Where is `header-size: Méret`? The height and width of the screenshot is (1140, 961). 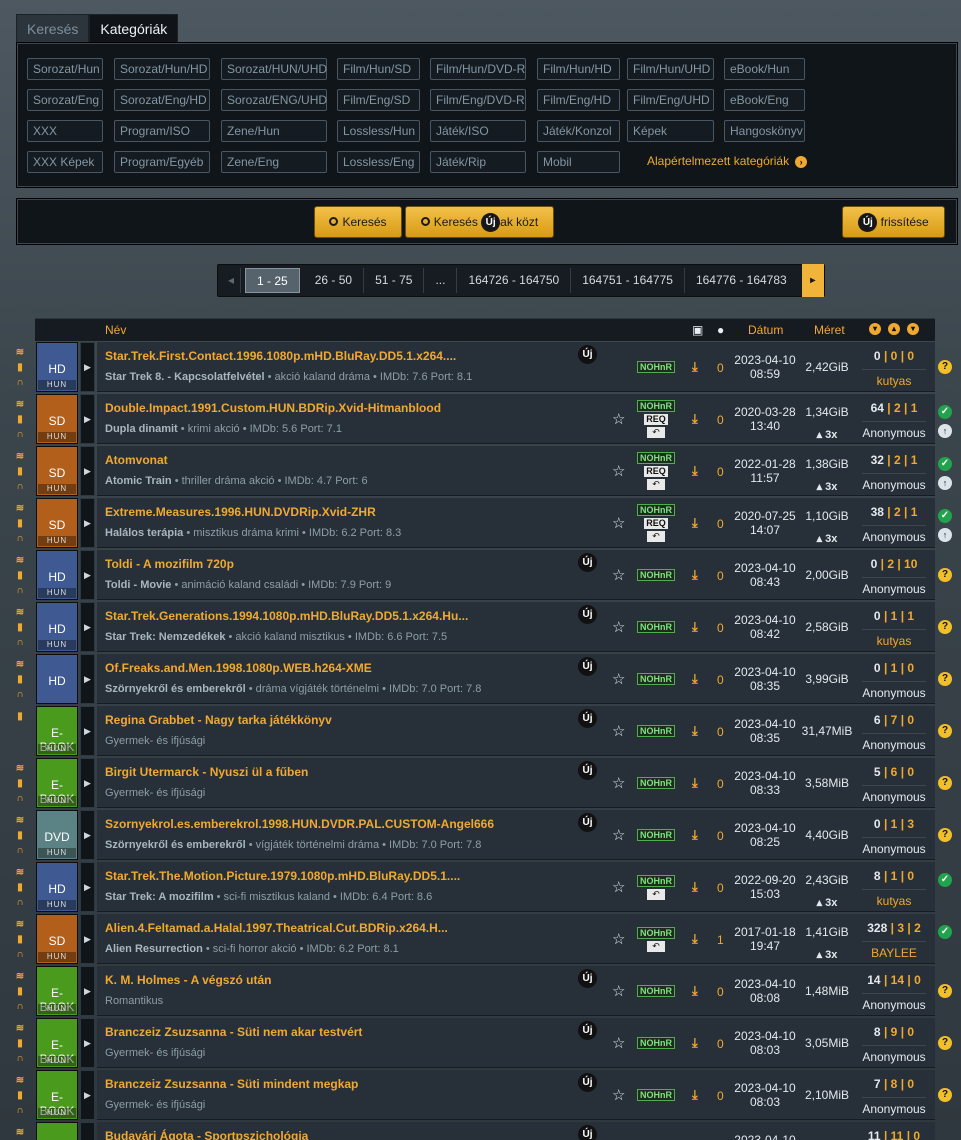
header-size: Méret is located at coordinates (829, 330).